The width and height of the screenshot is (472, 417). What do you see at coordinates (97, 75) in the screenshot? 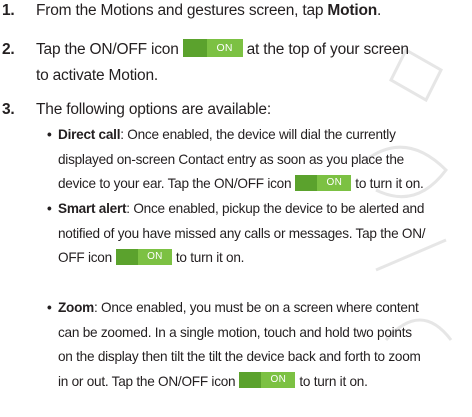
I see `step-text-continued: to activate Motion.` at bounding box center [97, 75].